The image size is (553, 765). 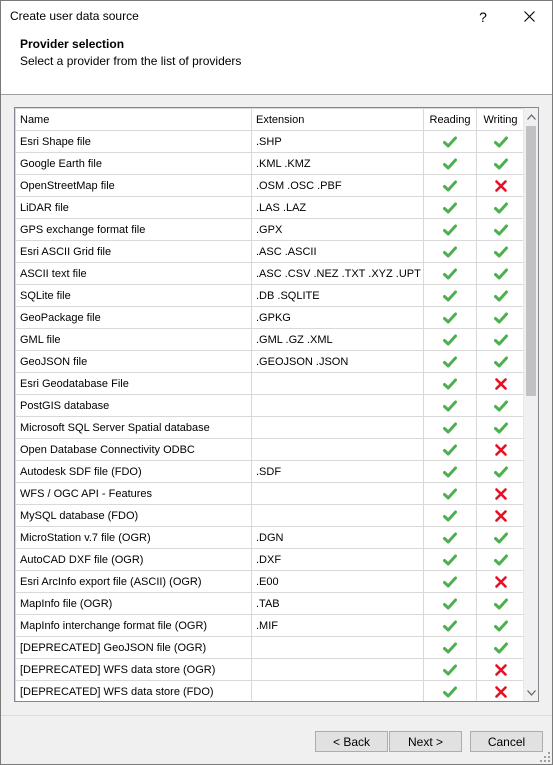 I want to click on provider-extension: .GPKG, so click(x=337, y=317).